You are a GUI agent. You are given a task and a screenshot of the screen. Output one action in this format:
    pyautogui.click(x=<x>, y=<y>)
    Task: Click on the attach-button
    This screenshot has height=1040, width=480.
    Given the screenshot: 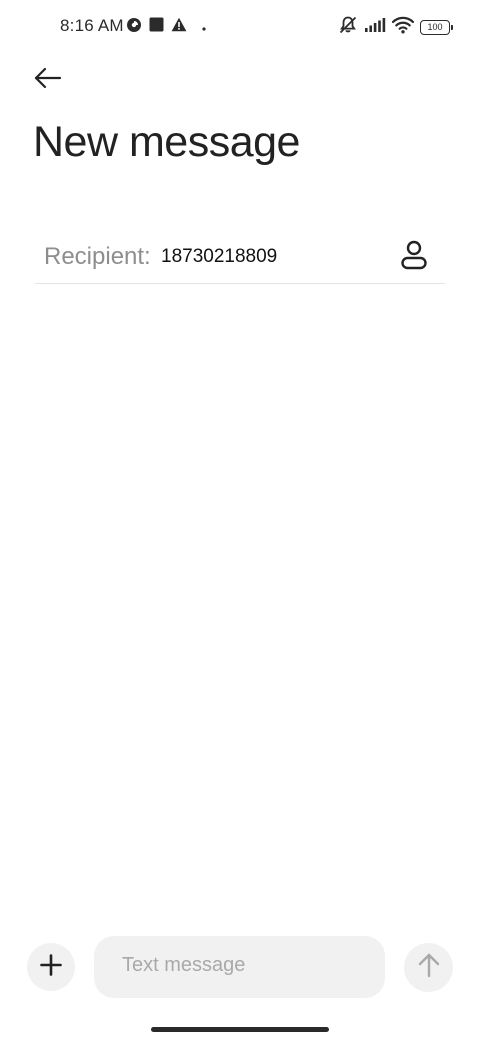 What is the action you would take?
    pyautogui.click(x=51, y=967)
    